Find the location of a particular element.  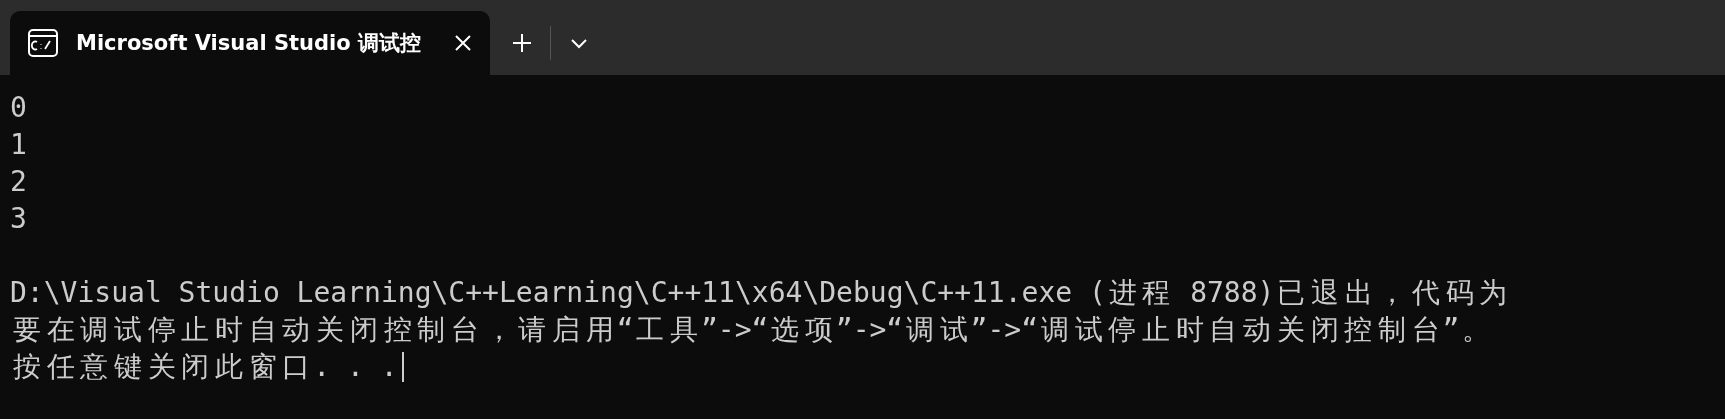

console-line: 1 is located at coordinates (18, 145).